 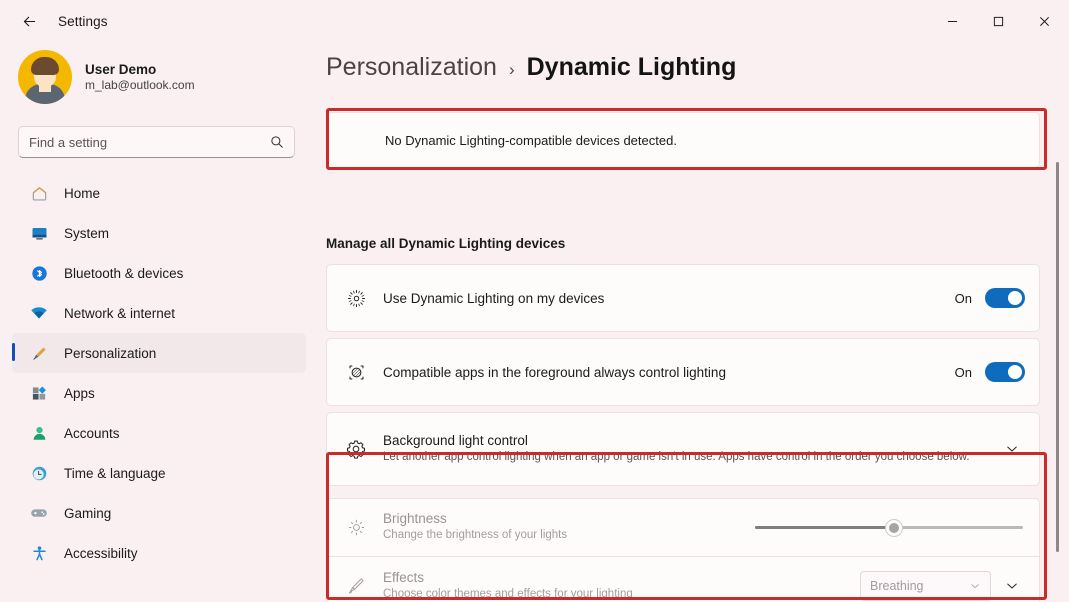 I want to click on sidebar-item-label: Bluetooth & devices, so click(x=124, y=273).